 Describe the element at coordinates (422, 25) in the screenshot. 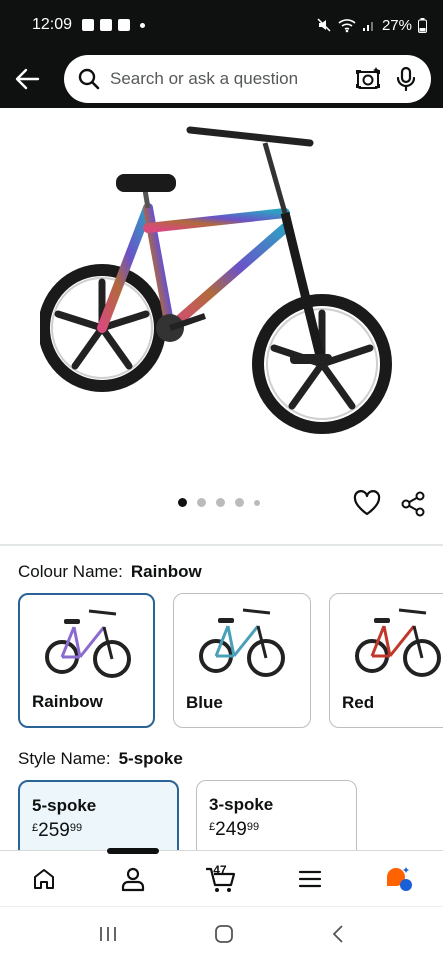

I see `battery-icon` at that location.